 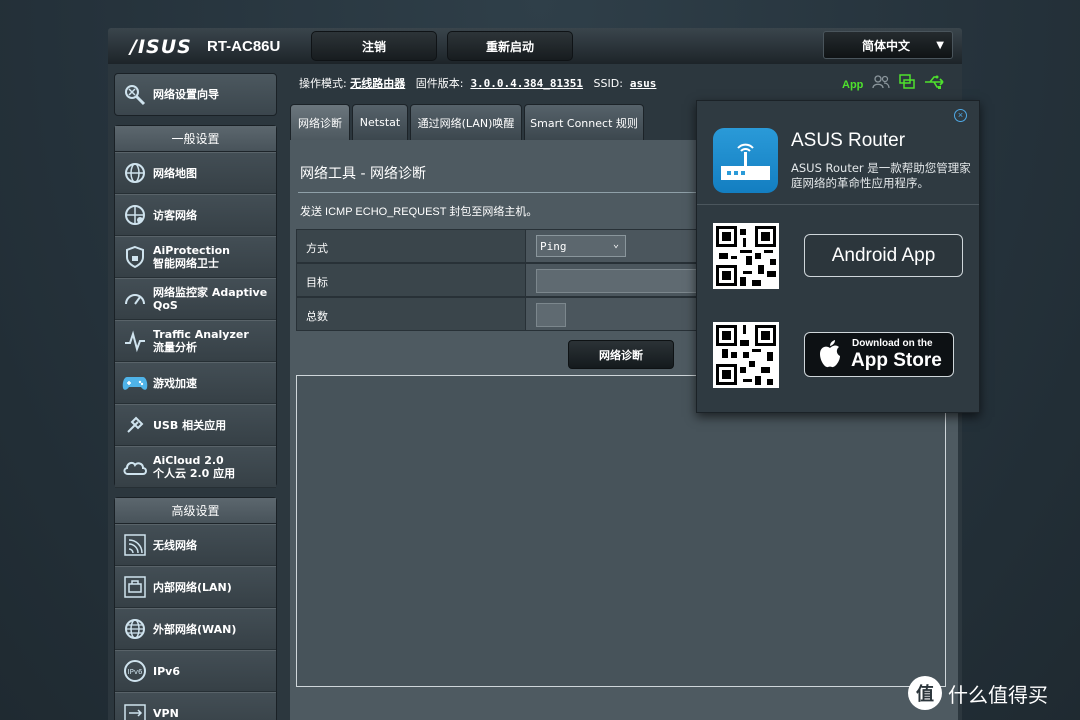 What do you see at coordinates (998, 694) in the screenshot?
I see `watermark-text: 什么值得买` at bounding box center [998, 694].